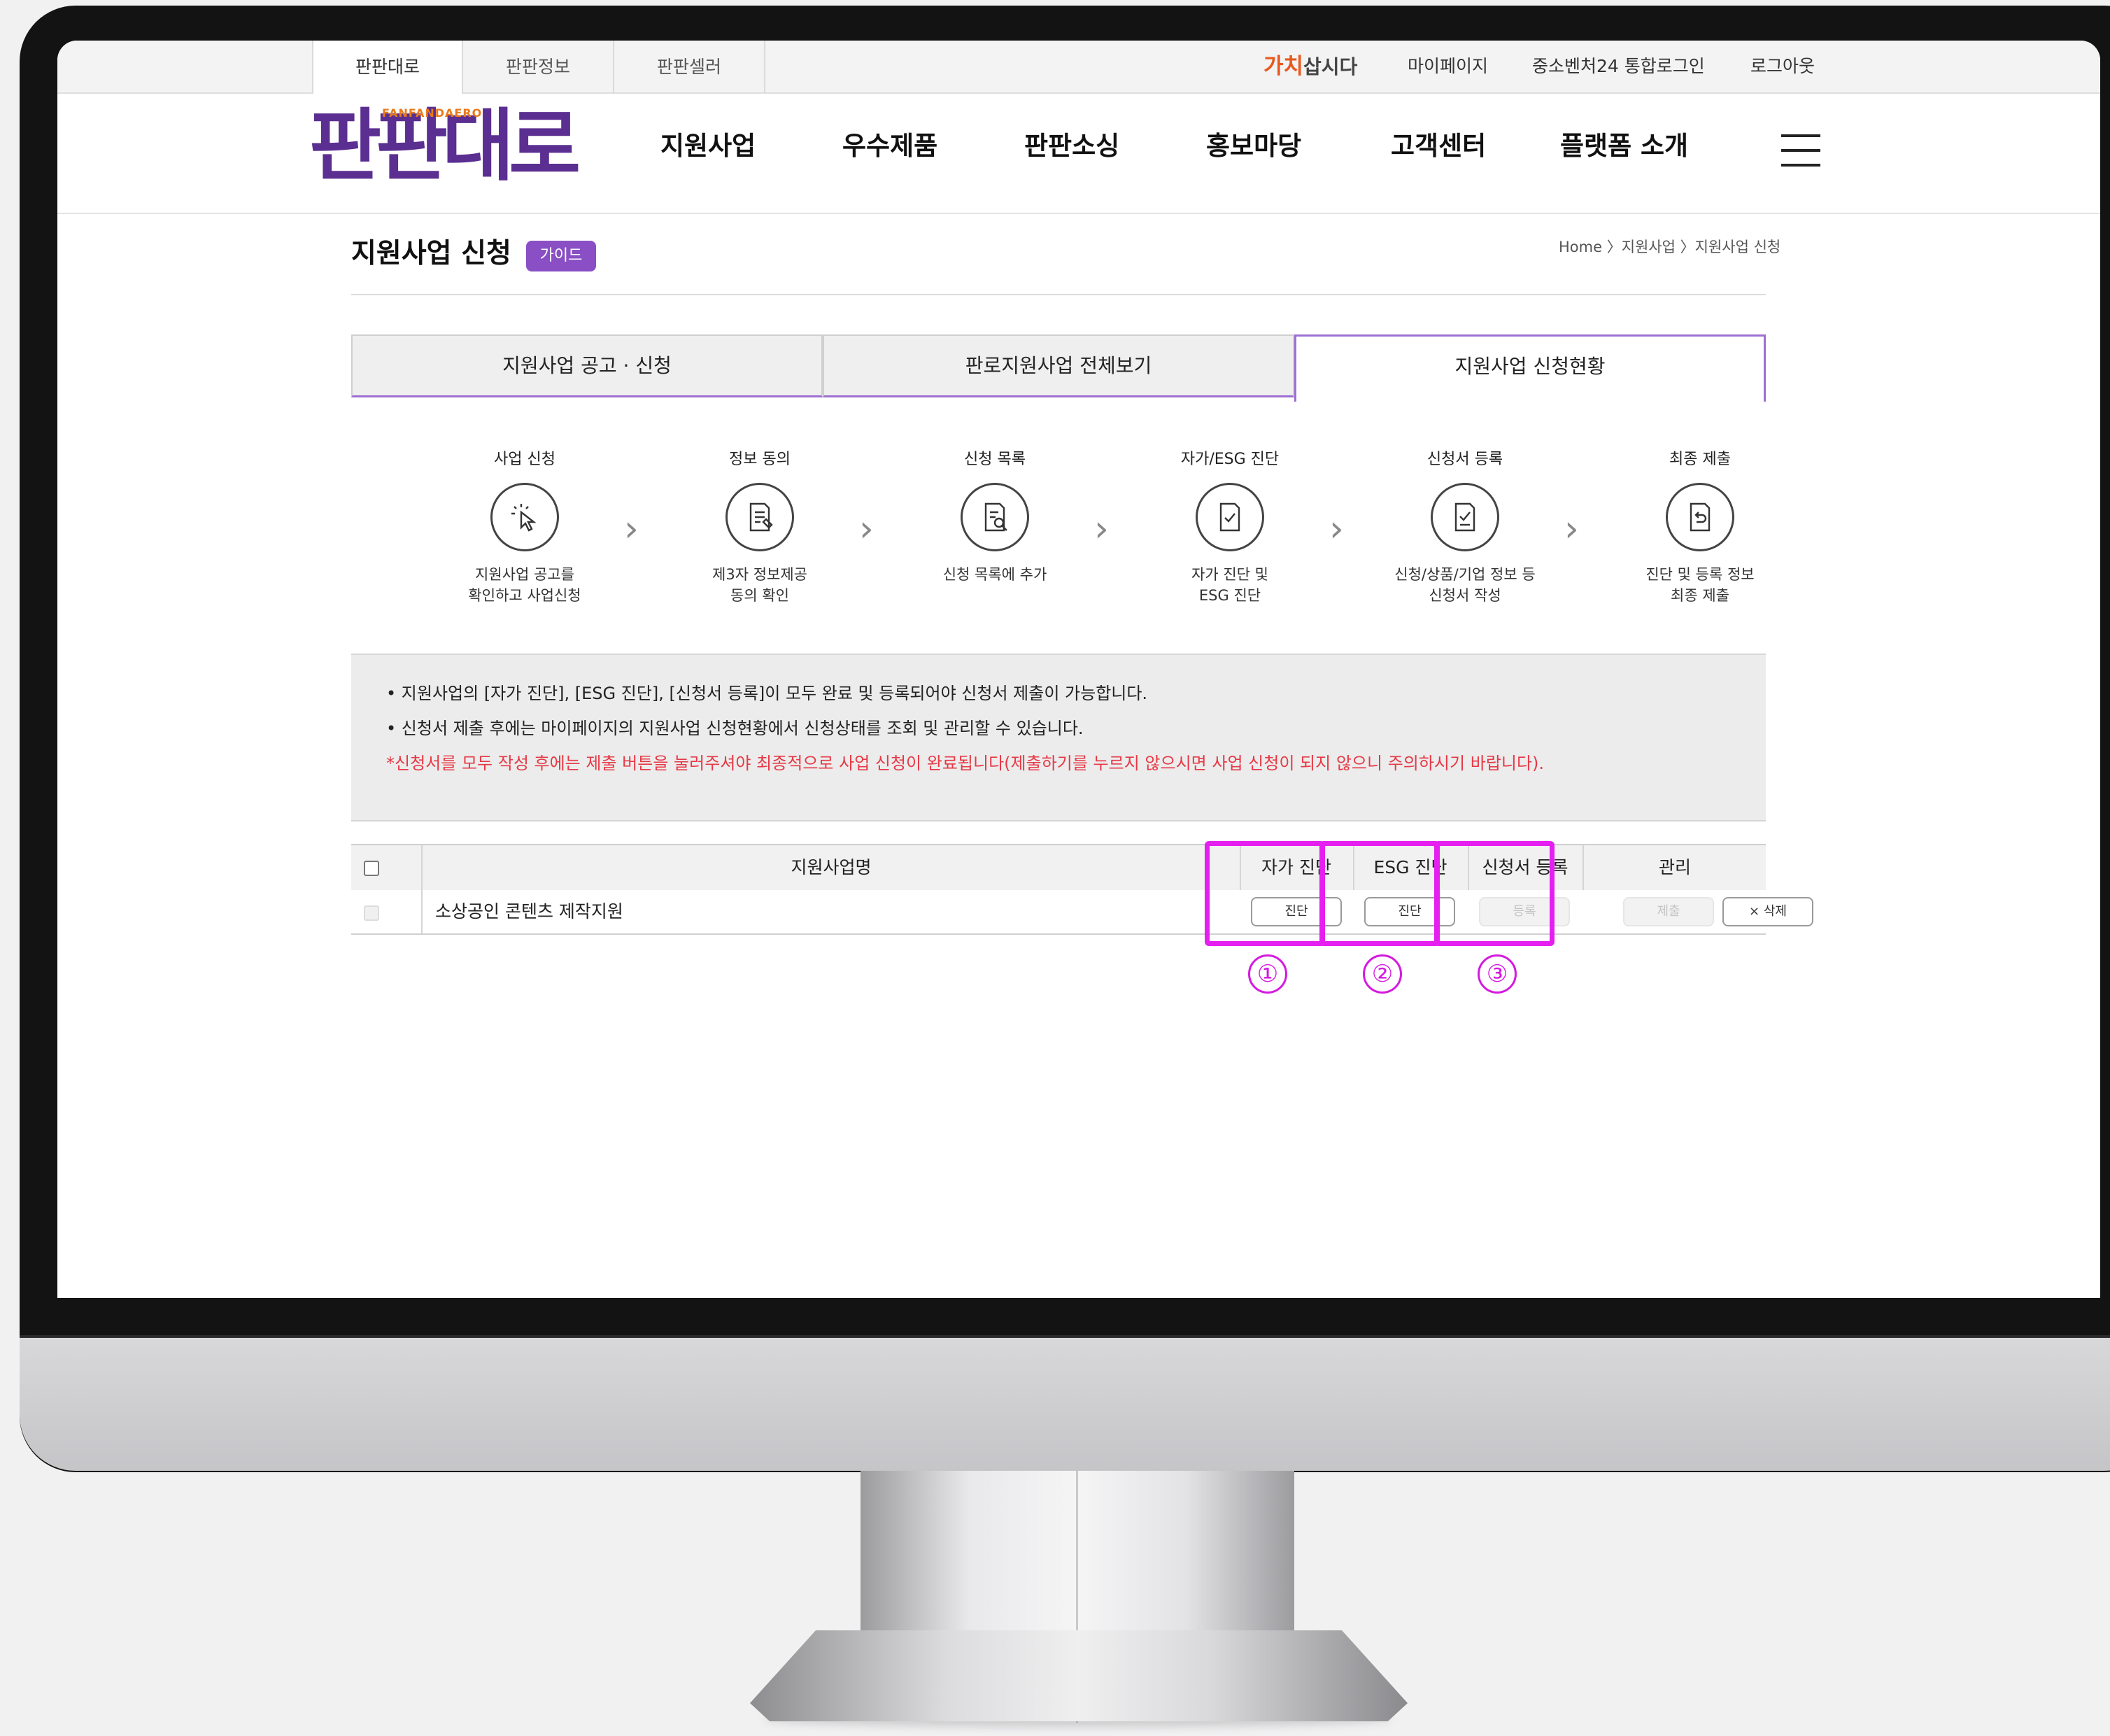  What do you see at coordinates (1465, 585) in the screenshot?
I see `step-description: 신청/상품/기업 정보 등 신청서 작성` at bounding box center [1465, 585].